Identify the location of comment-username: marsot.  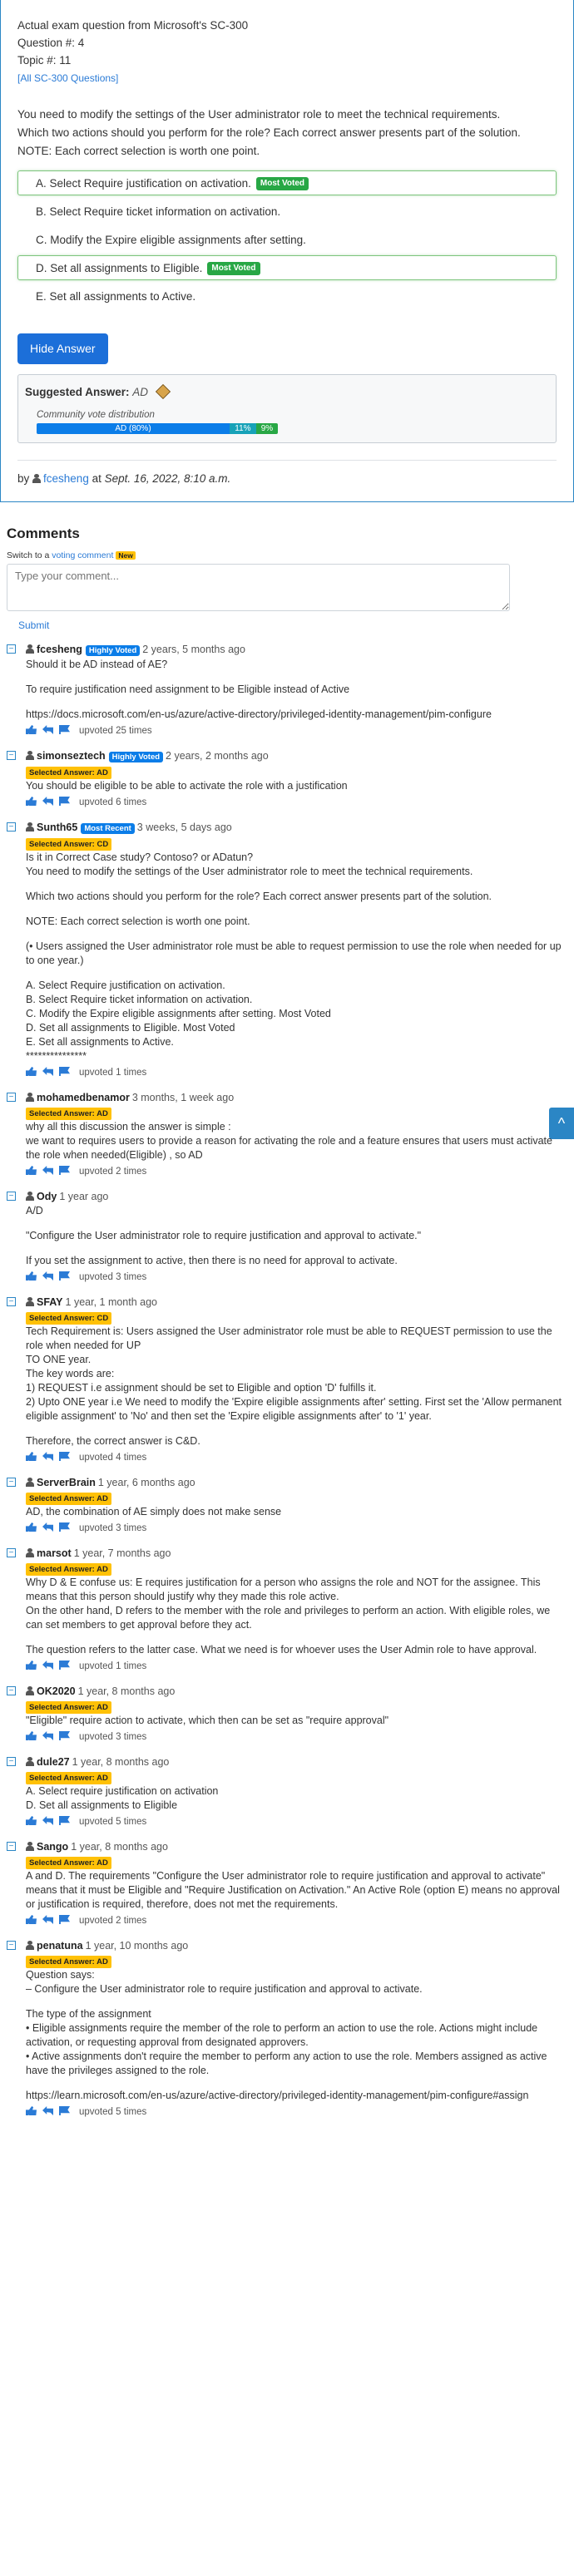
(54, 1553).